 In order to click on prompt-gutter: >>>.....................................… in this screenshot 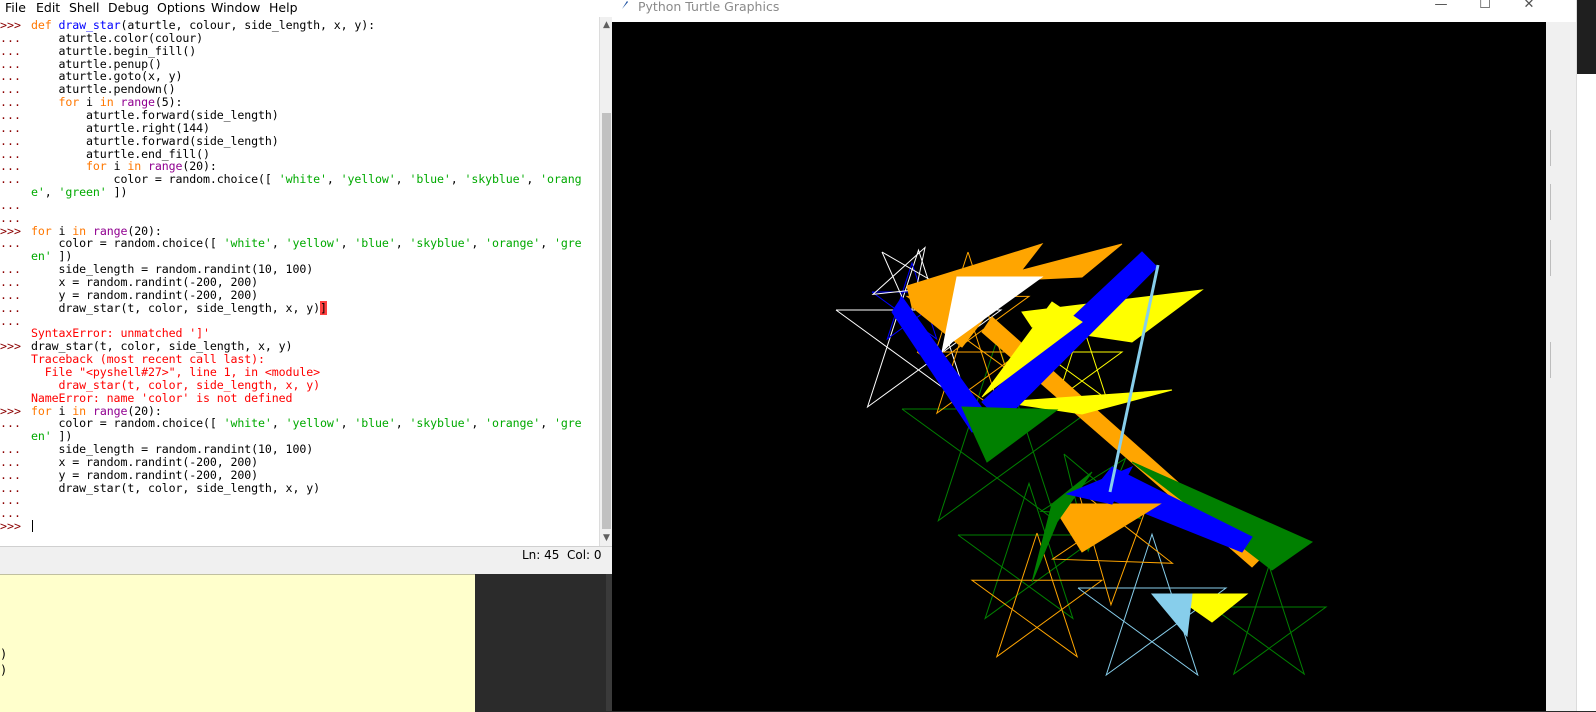, I will do `click(14, 281)`.